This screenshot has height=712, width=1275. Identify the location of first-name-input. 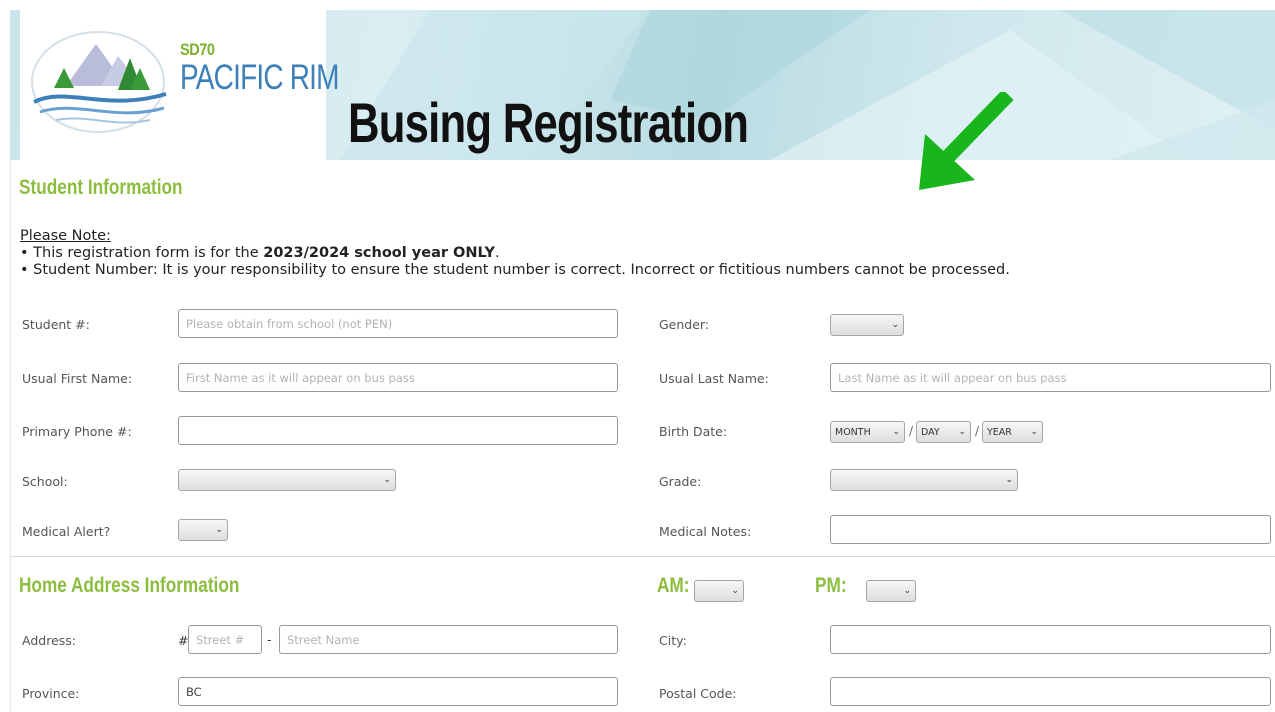
(398, 377).